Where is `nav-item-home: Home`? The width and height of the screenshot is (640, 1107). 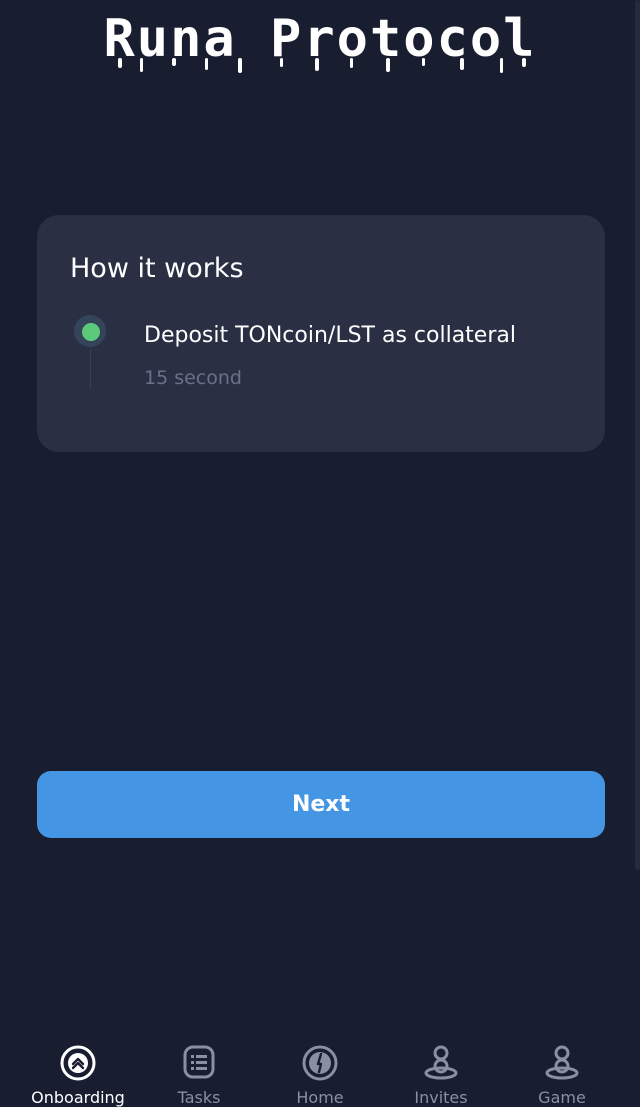
nav-item-home: Home is located at coordinates (320, 1072).